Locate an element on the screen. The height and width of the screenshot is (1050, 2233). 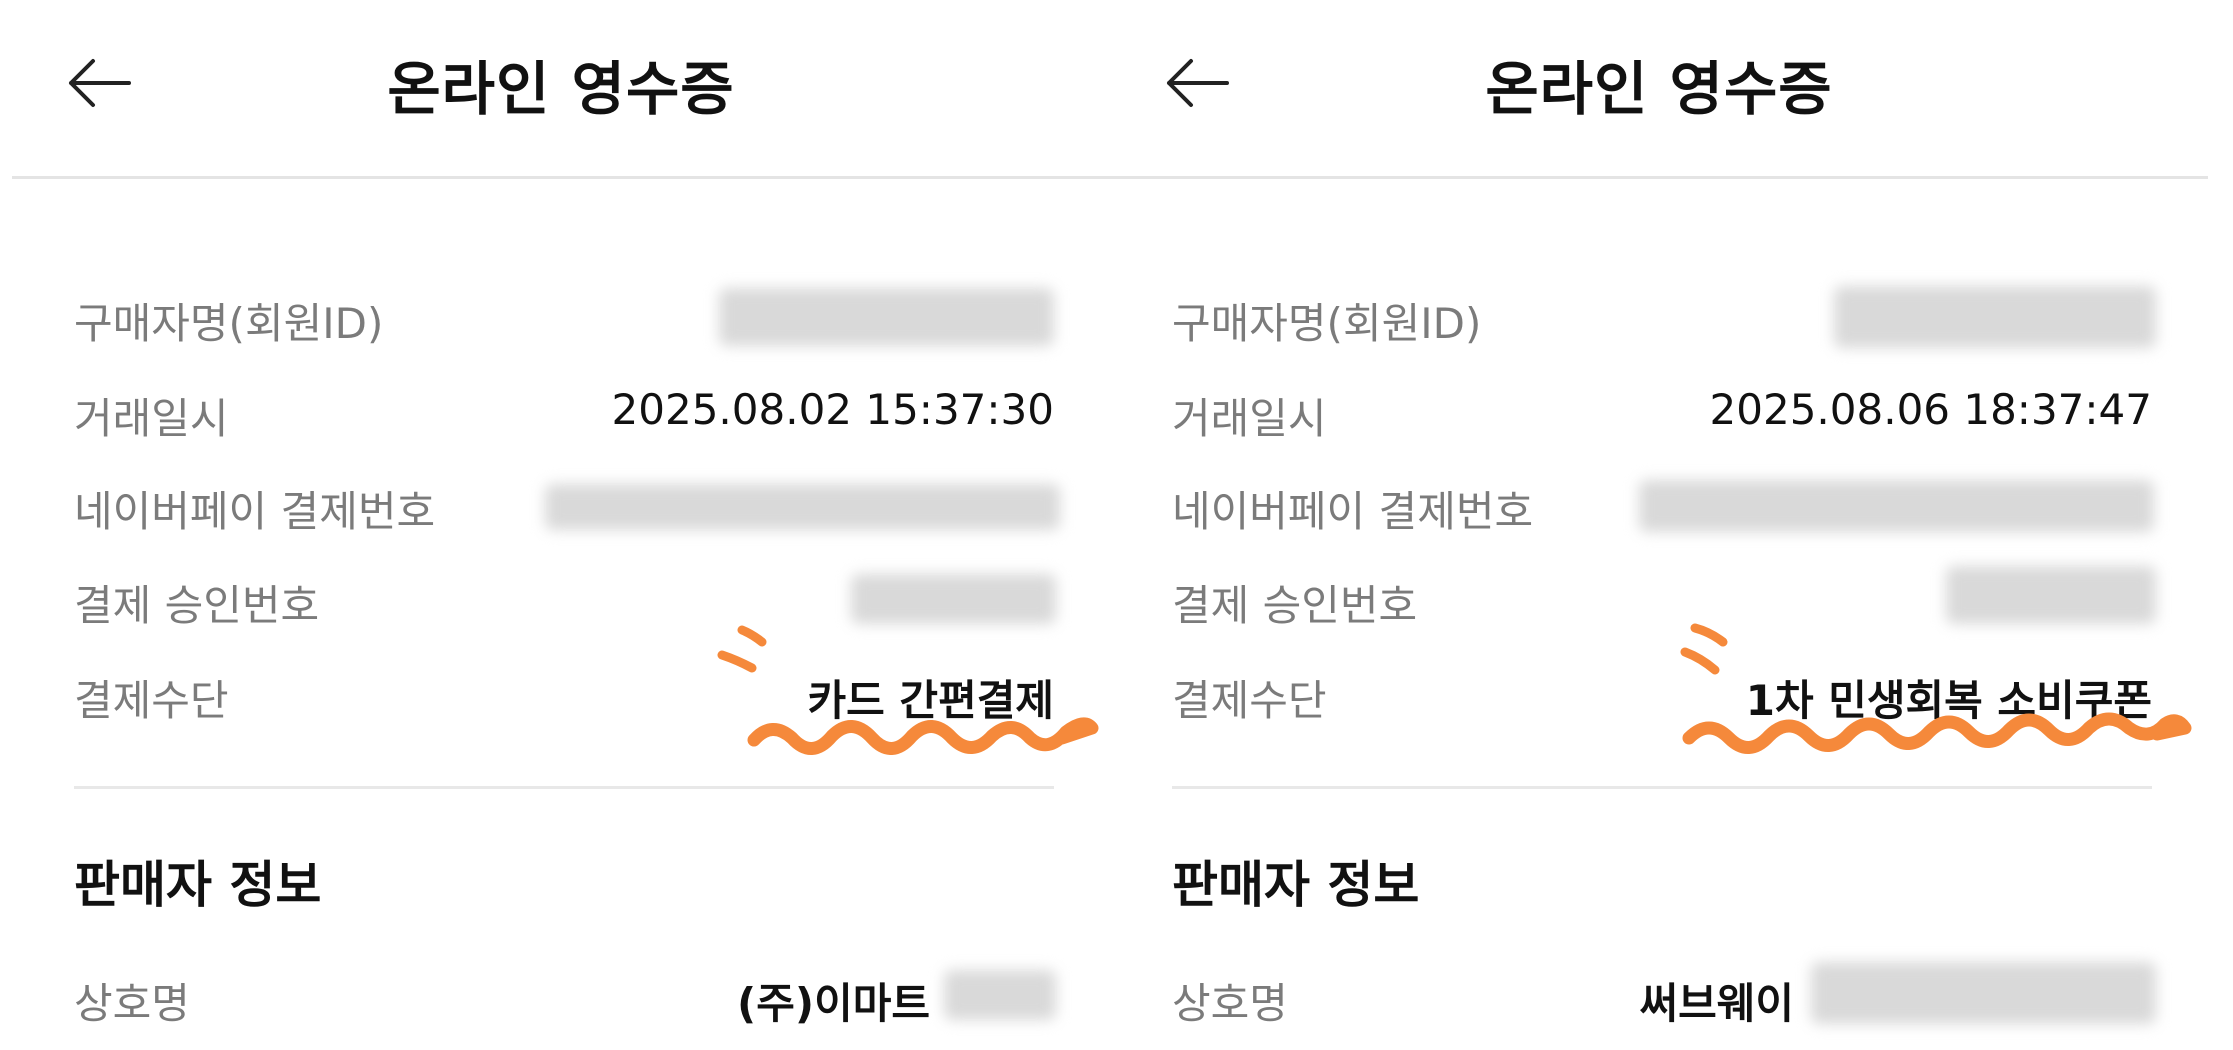
datetime-row: 거래일시 2025.08.06 18:37:47 is located at coordinates (1662, 415).